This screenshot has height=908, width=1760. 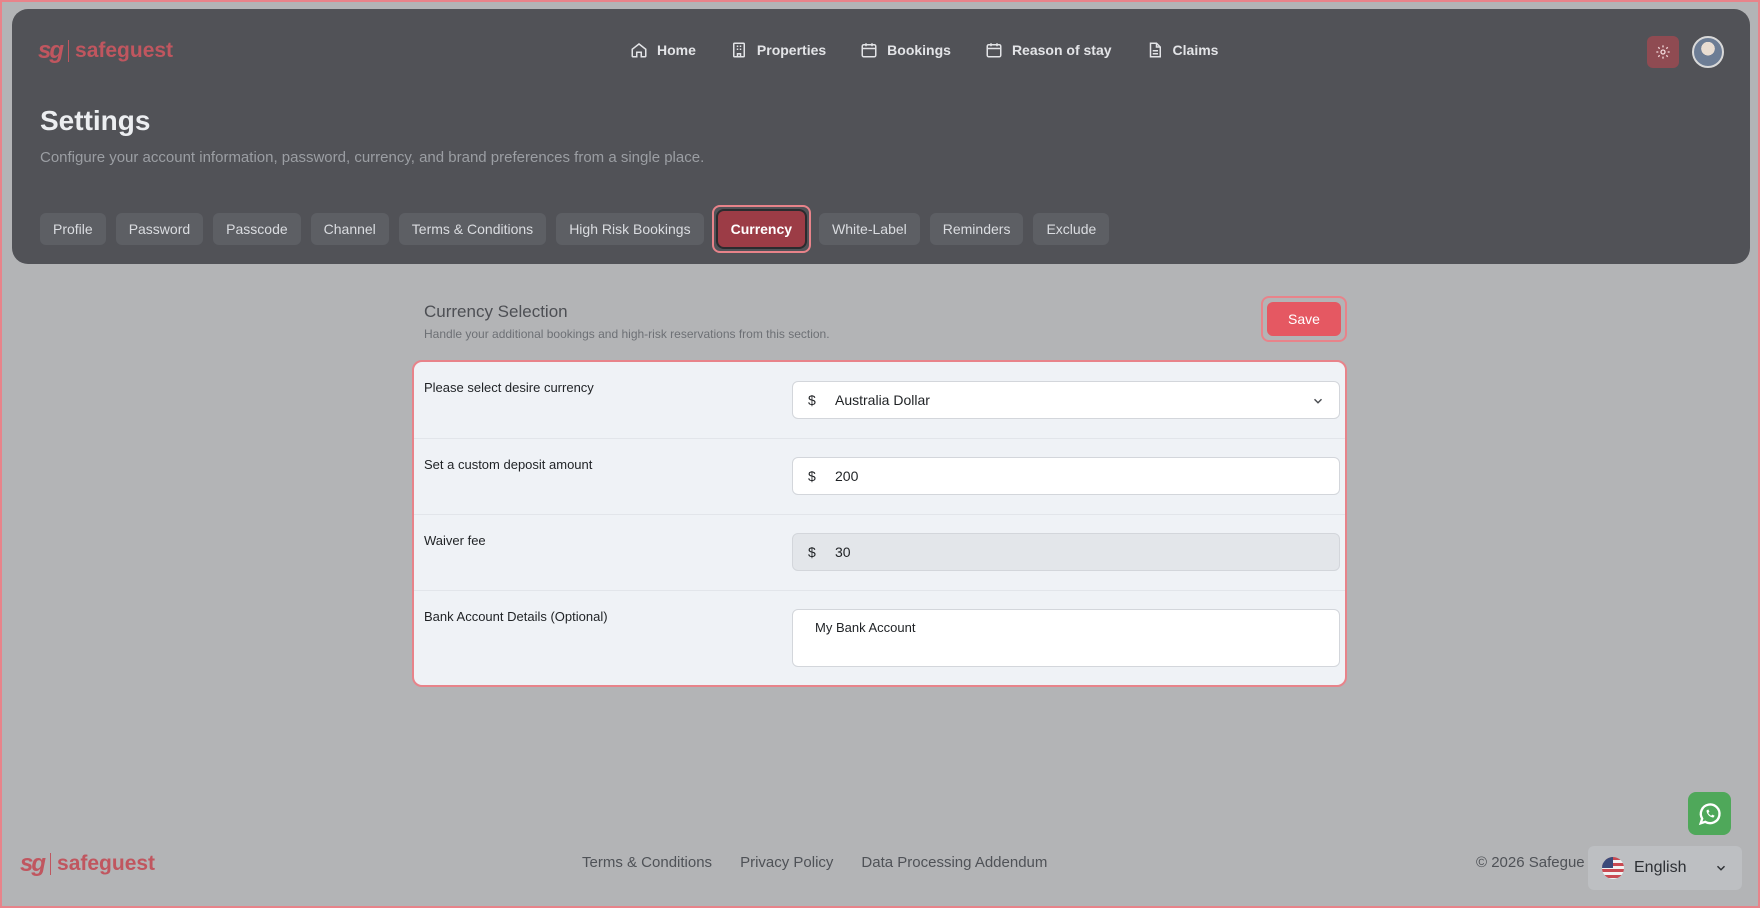 I want to click on form-row-deposit: Set a custom deposit amount $ 200, so click(x=879, y=477).